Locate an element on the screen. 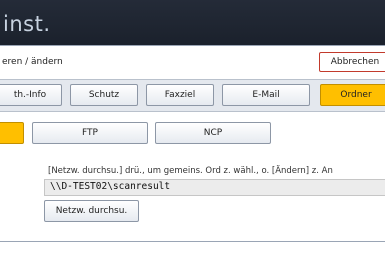  tab-bar: th.-Info Schutz Faxziel E-Mail Ordner is located at coordinates (192, 95).